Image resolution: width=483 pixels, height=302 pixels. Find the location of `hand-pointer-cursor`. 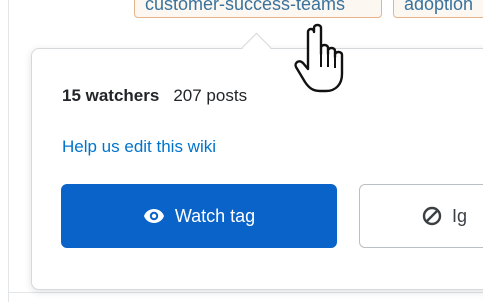

hand-pointer-cursor is located at coordinates (321, 58).